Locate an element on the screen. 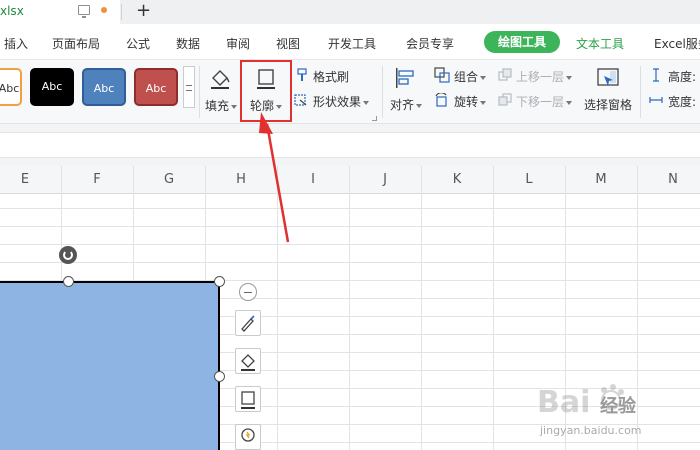  watermark-brand: 经验 is located at coordinates (618, 406).